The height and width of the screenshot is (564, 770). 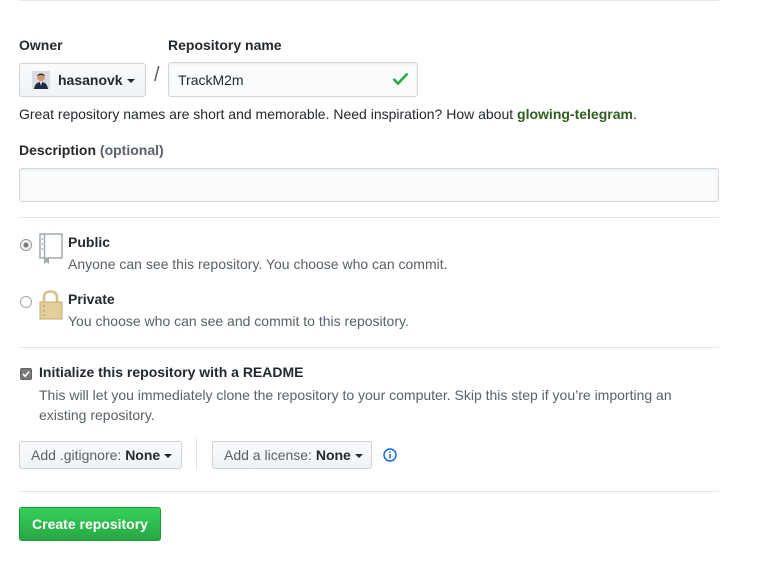 I want to click on readme-checkbox, so click(x=26, y=374).